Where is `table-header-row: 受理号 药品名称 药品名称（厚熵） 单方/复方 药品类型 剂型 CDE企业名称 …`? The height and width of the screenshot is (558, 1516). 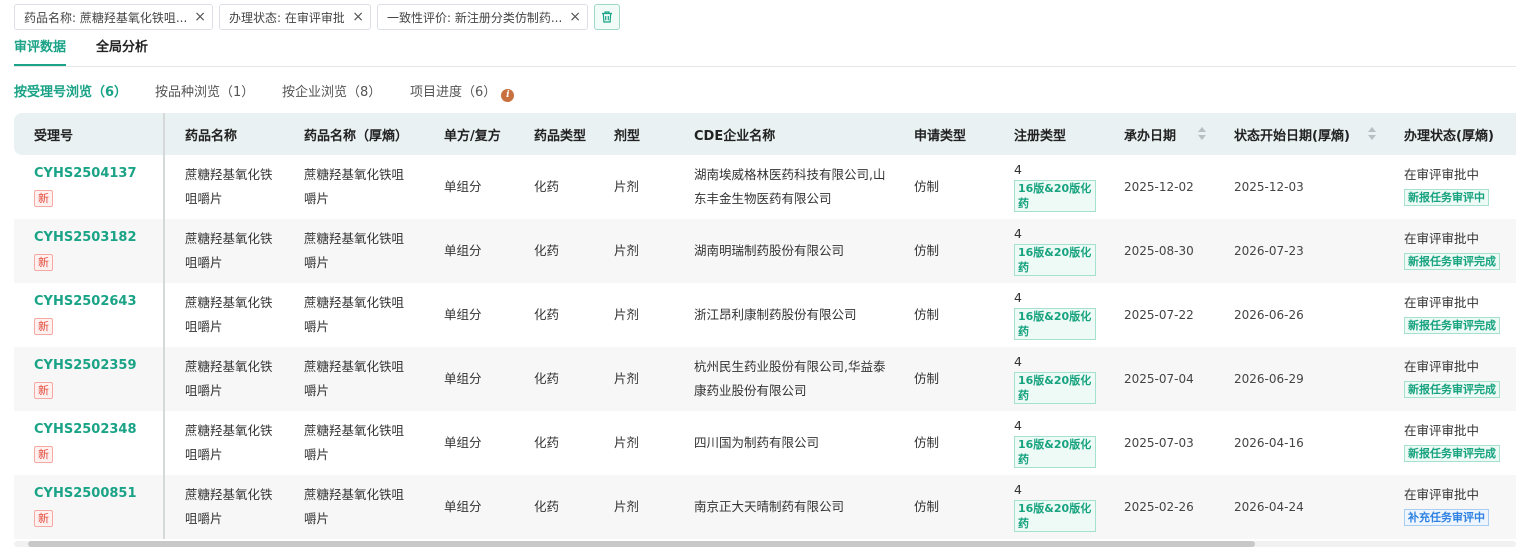 table-header-row: 受理号 药品名称 药品名称（厚熵） 单方/复方 药品类型 剂型 CDE企业名称 … is located at coordinates (765, 134).